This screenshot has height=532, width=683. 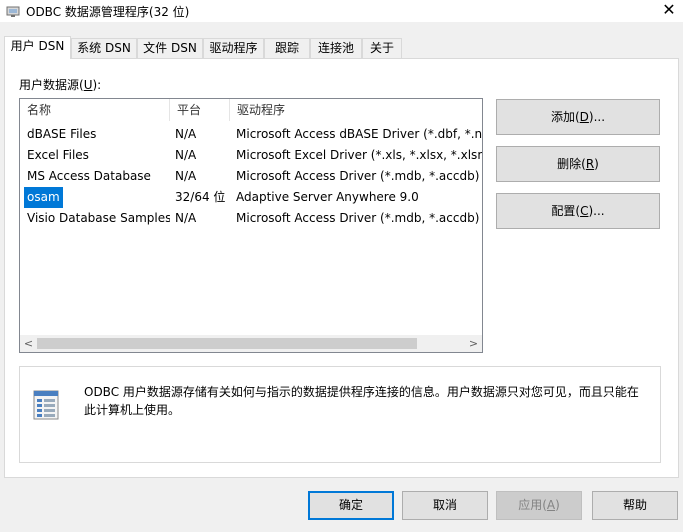 What do you see at coordinates (43, 197) in the screenshot?
I see `row-name: osam` at bounding box center [43, 197].